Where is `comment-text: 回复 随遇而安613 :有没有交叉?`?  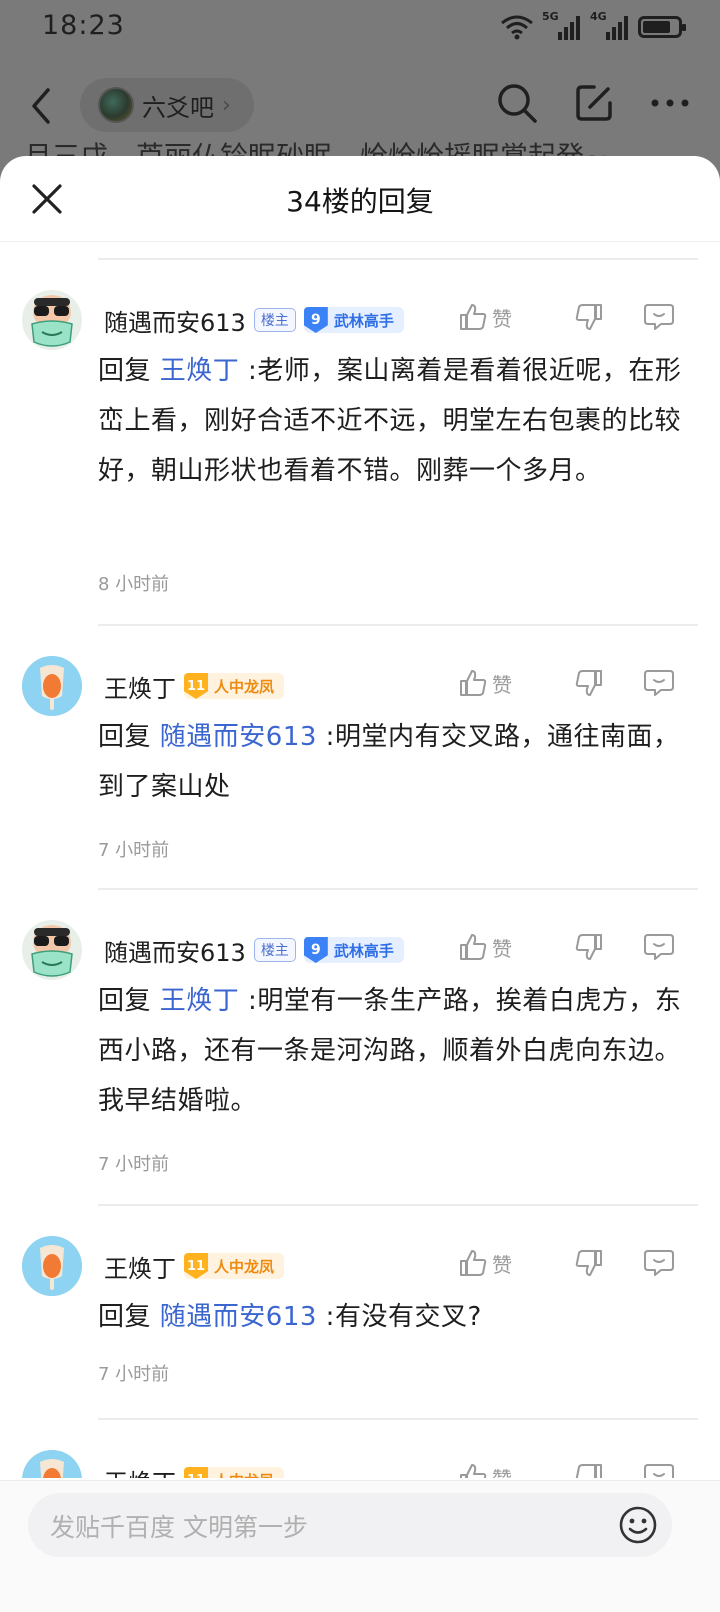 comment-text: 回复 随遇而安613 :有没有交叉? is located at coordinates (290, 1317).